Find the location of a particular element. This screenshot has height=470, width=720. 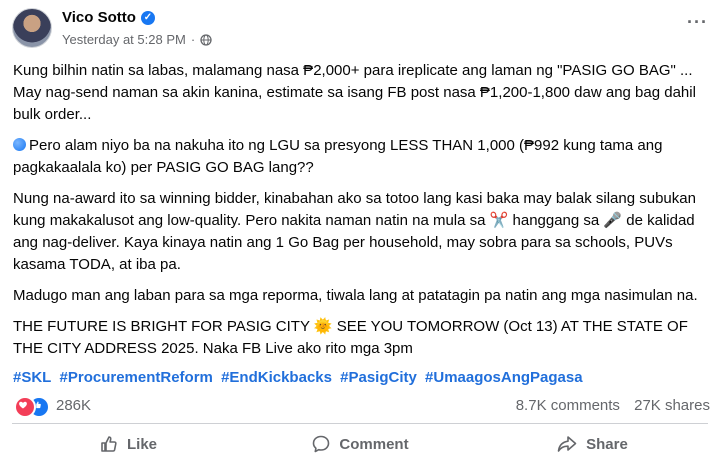

like-label: Like is located at coordinates (141, 444).